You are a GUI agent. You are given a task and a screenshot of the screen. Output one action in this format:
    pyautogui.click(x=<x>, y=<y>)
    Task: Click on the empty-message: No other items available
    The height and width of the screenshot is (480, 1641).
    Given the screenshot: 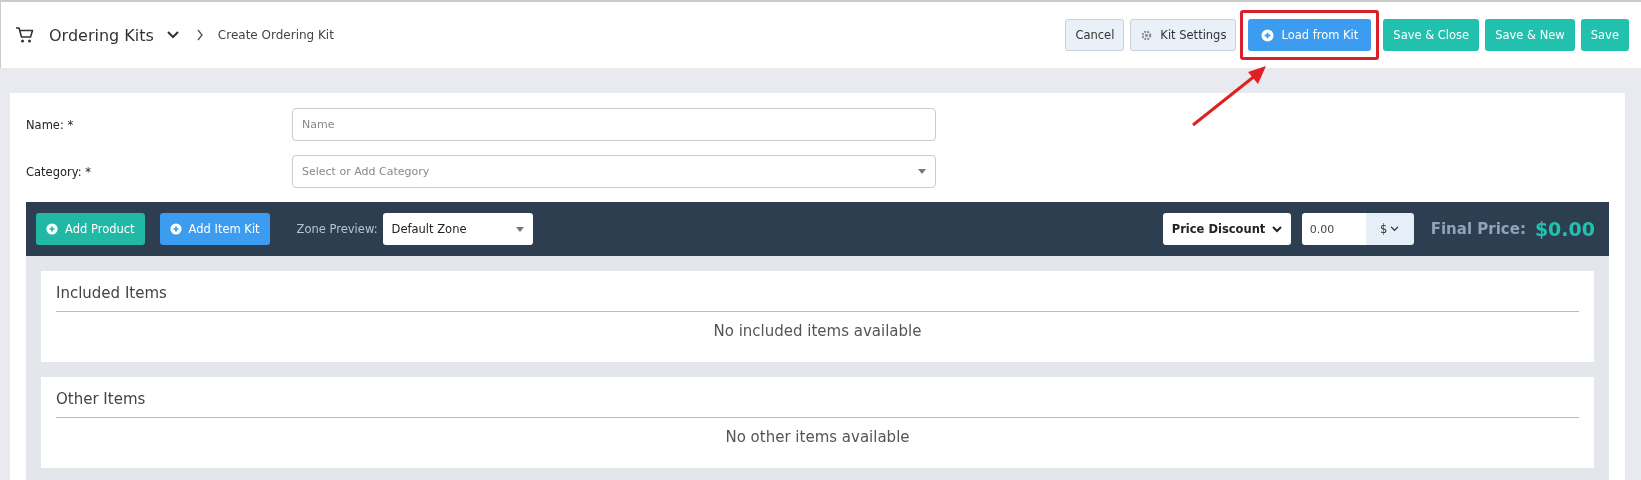 What is the action you would take?
    pyautogui.click(x=817, y=436)
    